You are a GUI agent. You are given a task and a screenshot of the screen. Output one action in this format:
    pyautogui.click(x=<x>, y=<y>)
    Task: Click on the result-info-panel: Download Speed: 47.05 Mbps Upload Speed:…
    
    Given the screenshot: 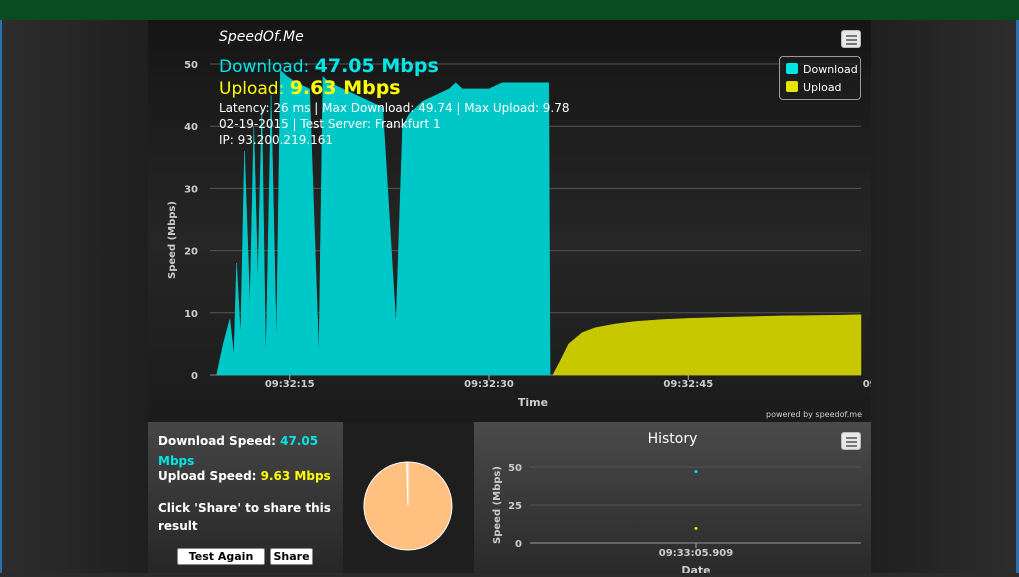 What is the action you would take?
    pyautogui.click(x=245, y=497)
    